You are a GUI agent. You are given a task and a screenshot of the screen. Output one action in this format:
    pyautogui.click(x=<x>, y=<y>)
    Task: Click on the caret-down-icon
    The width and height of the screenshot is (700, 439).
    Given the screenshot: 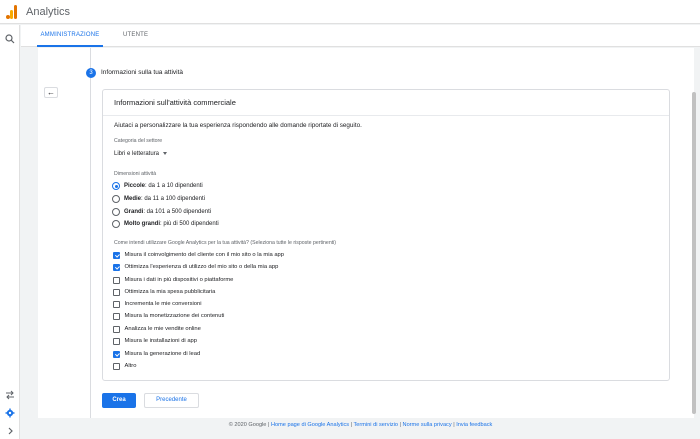 What is the action you would take?
    pyautogui.click(x=165, y=153)
    